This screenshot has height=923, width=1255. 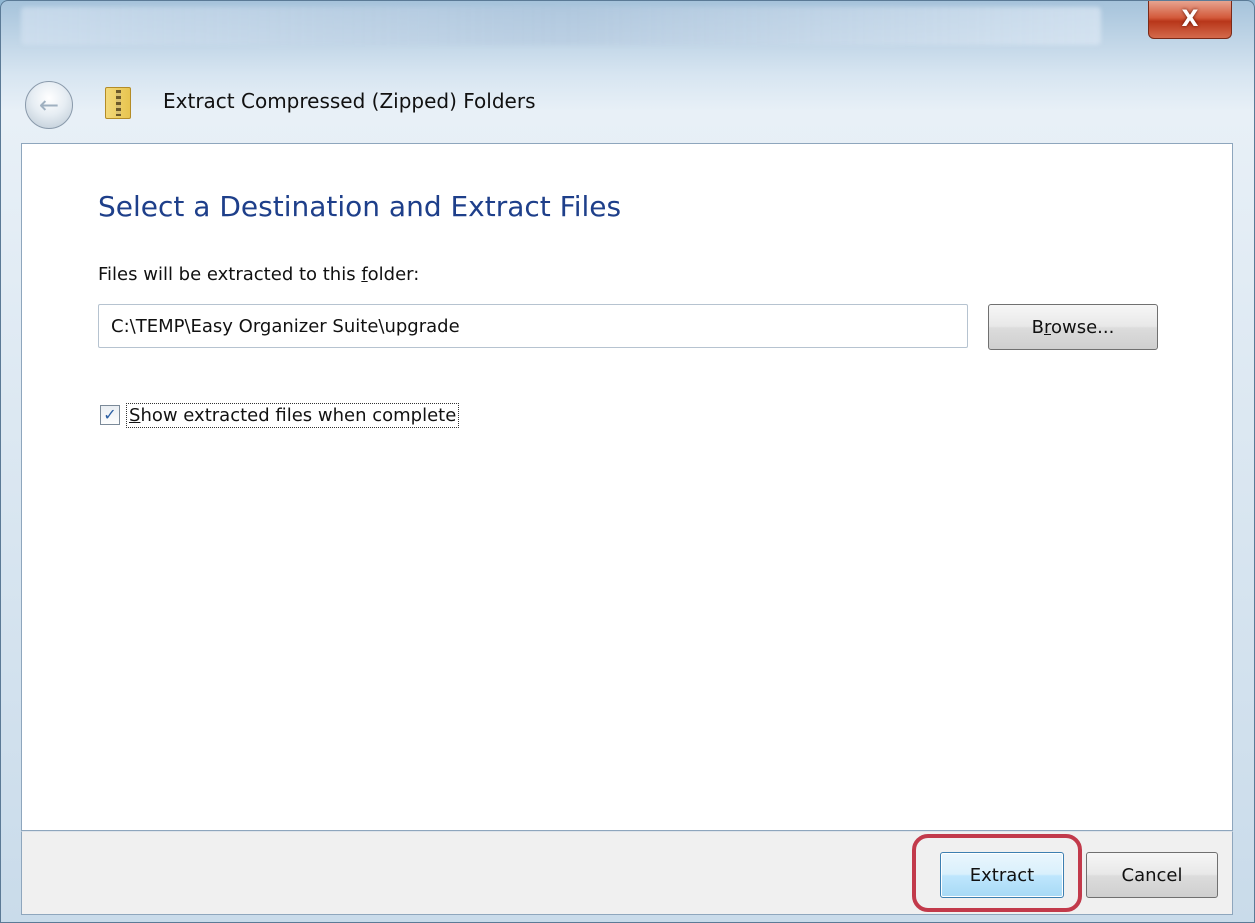 What do you see at coordinates (298, 415) in the screenshot?
I see `show-files-label-text: how extracted files when complete` at bounding box center [298, 415].